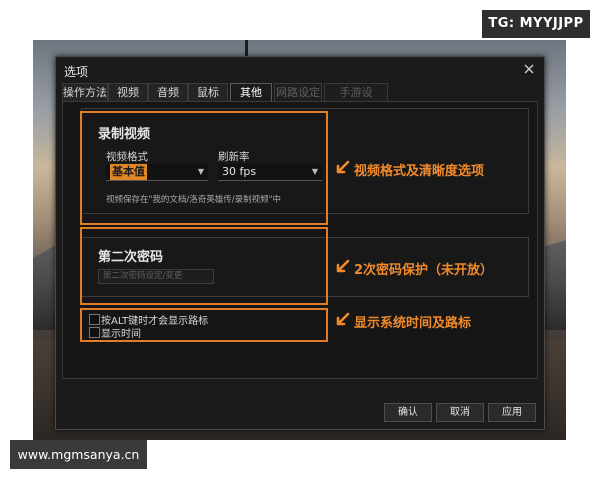 The image size is (600, 480). I want to click on watermark-top: TG: MYYJJPP, so click(536, 24).